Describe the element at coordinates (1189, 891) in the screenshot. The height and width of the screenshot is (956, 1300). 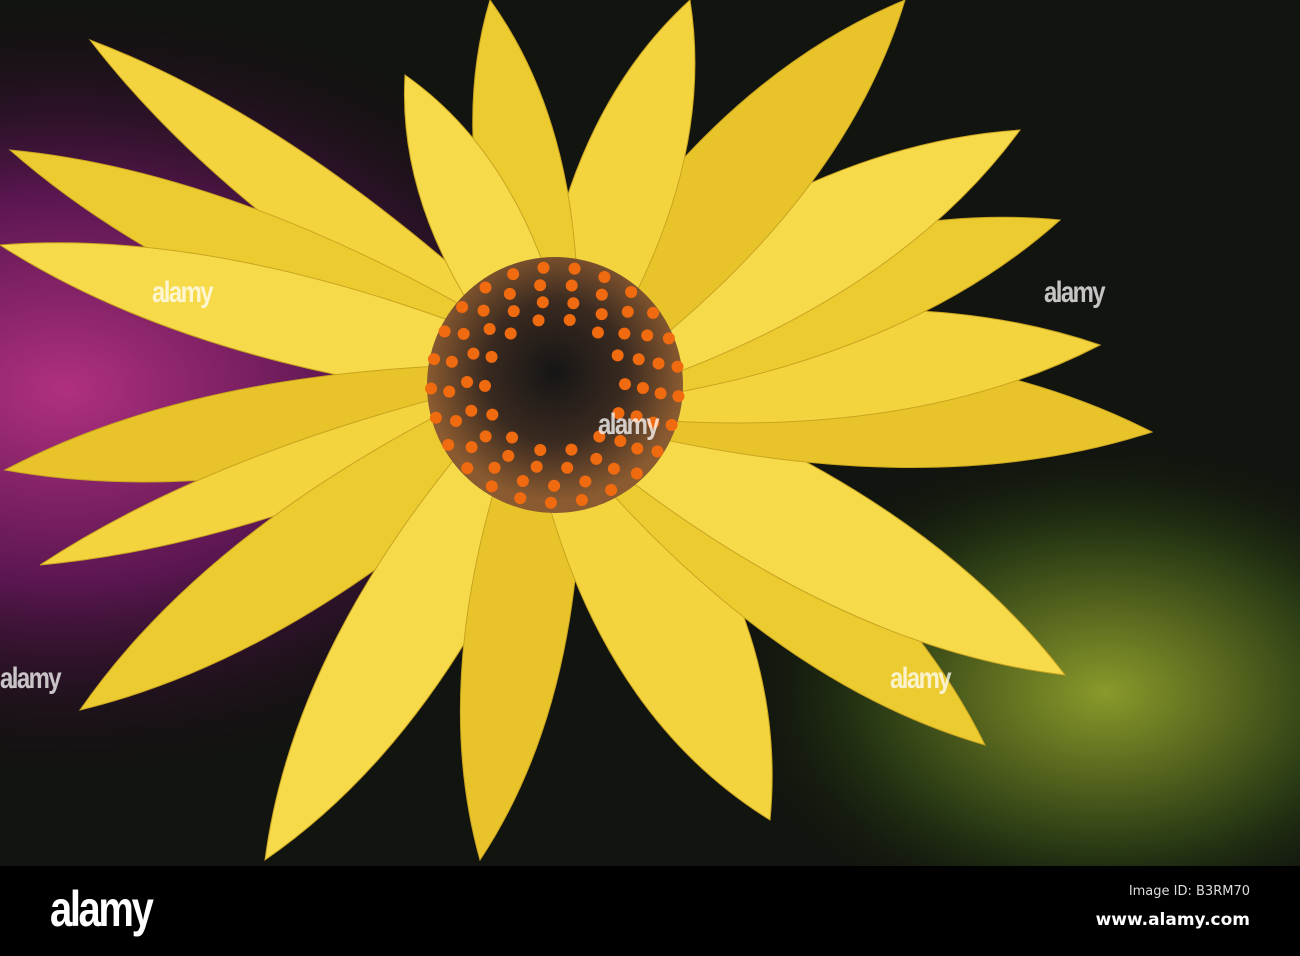
I see `image-id: Image ID: B3RM70` at that location.